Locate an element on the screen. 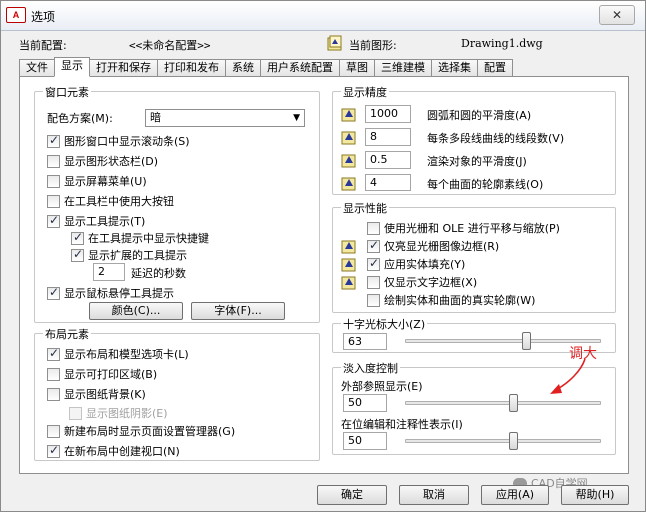 This screenshot has height=512, width=646. tab-open-and-save: 打开和保存 is located at coordinates (123, 68).